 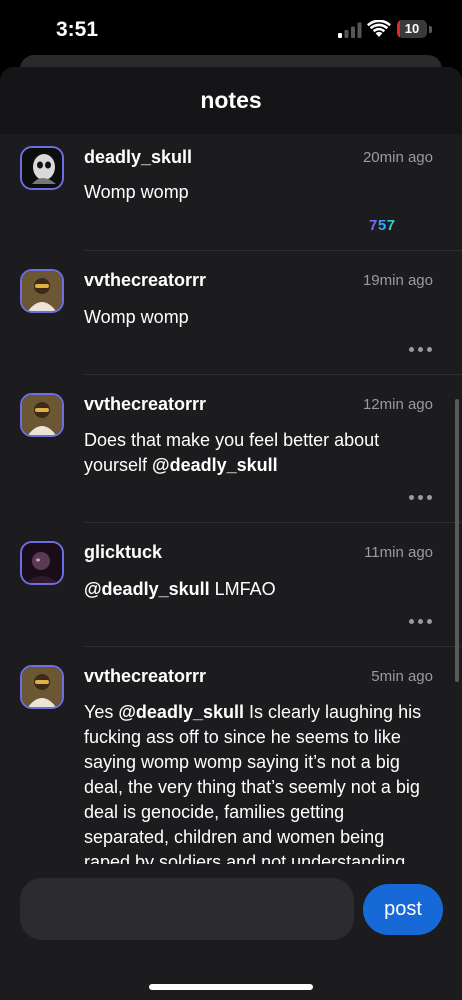 I want to click on note-item: vvthecreatorrr 19min ago Womp womp, so click(x=231, y=313).